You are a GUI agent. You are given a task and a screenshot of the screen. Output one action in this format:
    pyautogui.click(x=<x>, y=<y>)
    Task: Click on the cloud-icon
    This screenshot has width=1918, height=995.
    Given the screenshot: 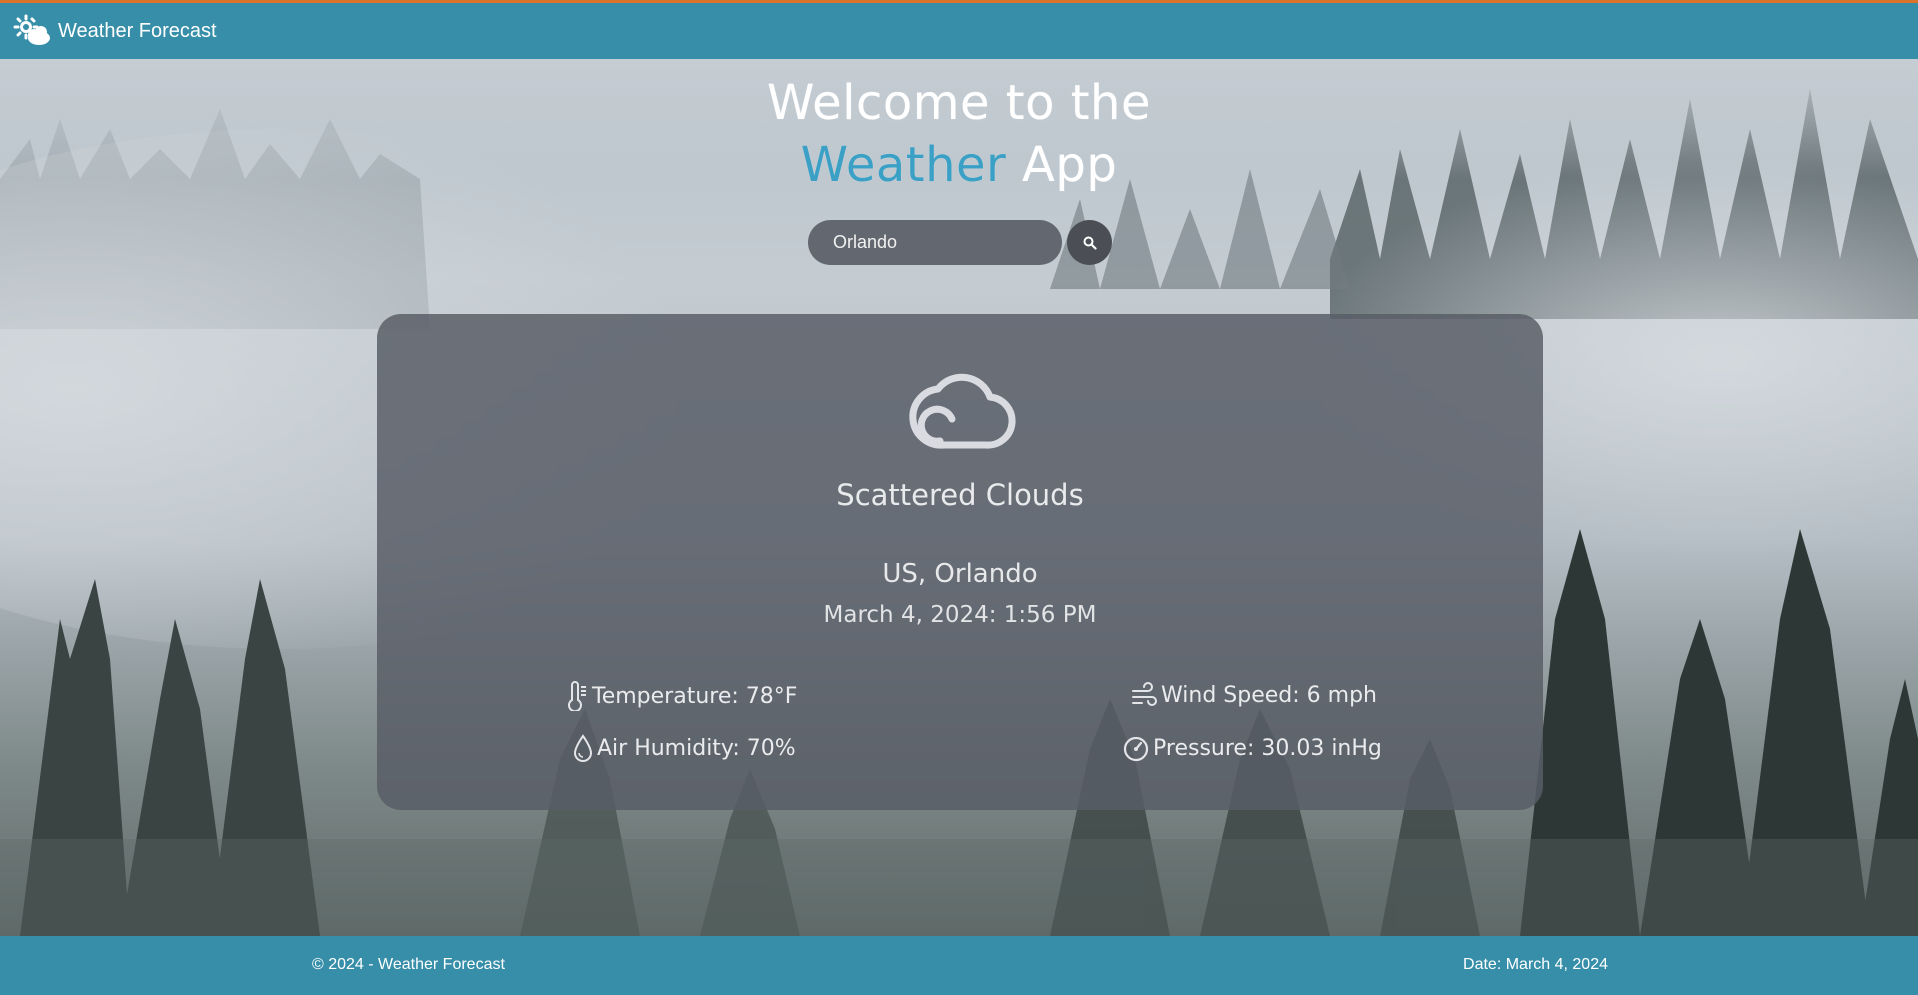 What is the action you would take?
    pyautogui.click(x=962, y=411)
    